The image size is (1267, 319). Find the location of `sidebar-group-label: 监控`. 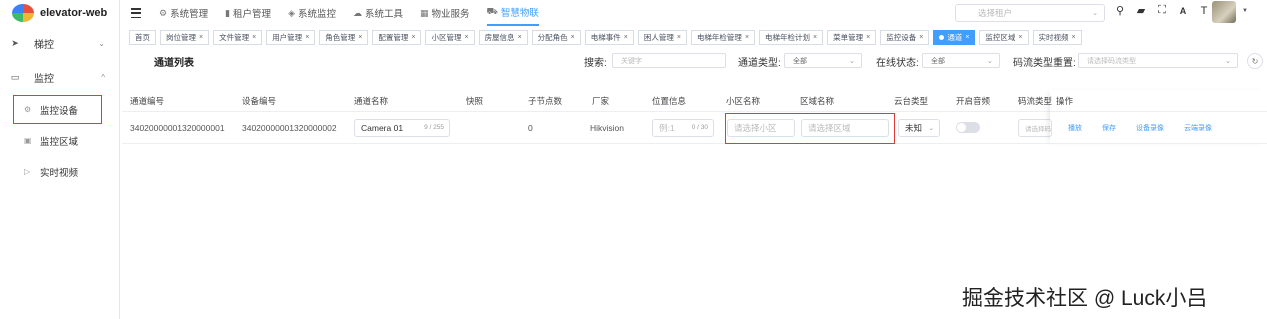

sidebar-group-label: 监控 is located at coordinates (44, 79).